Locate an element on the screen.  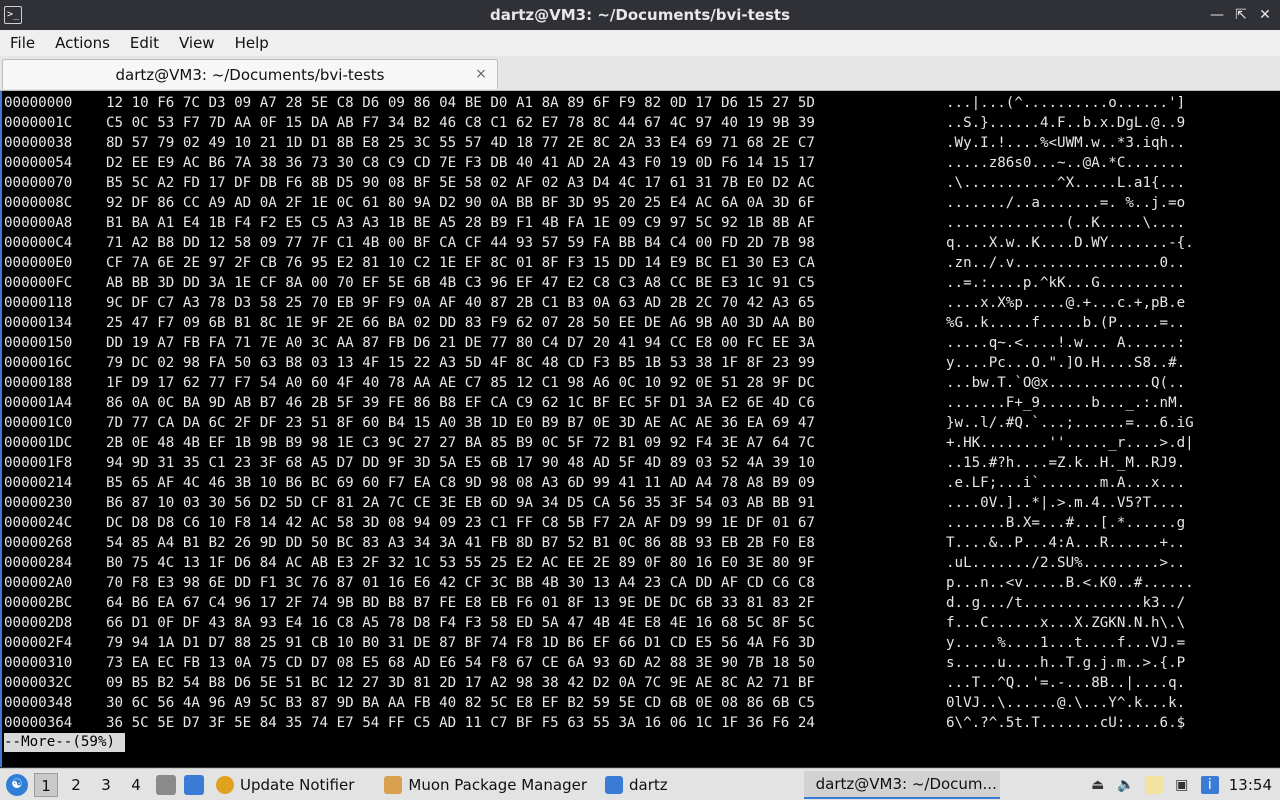
task-muon-package-manager: Muon Package Manager is located at coordinates (485, 785).